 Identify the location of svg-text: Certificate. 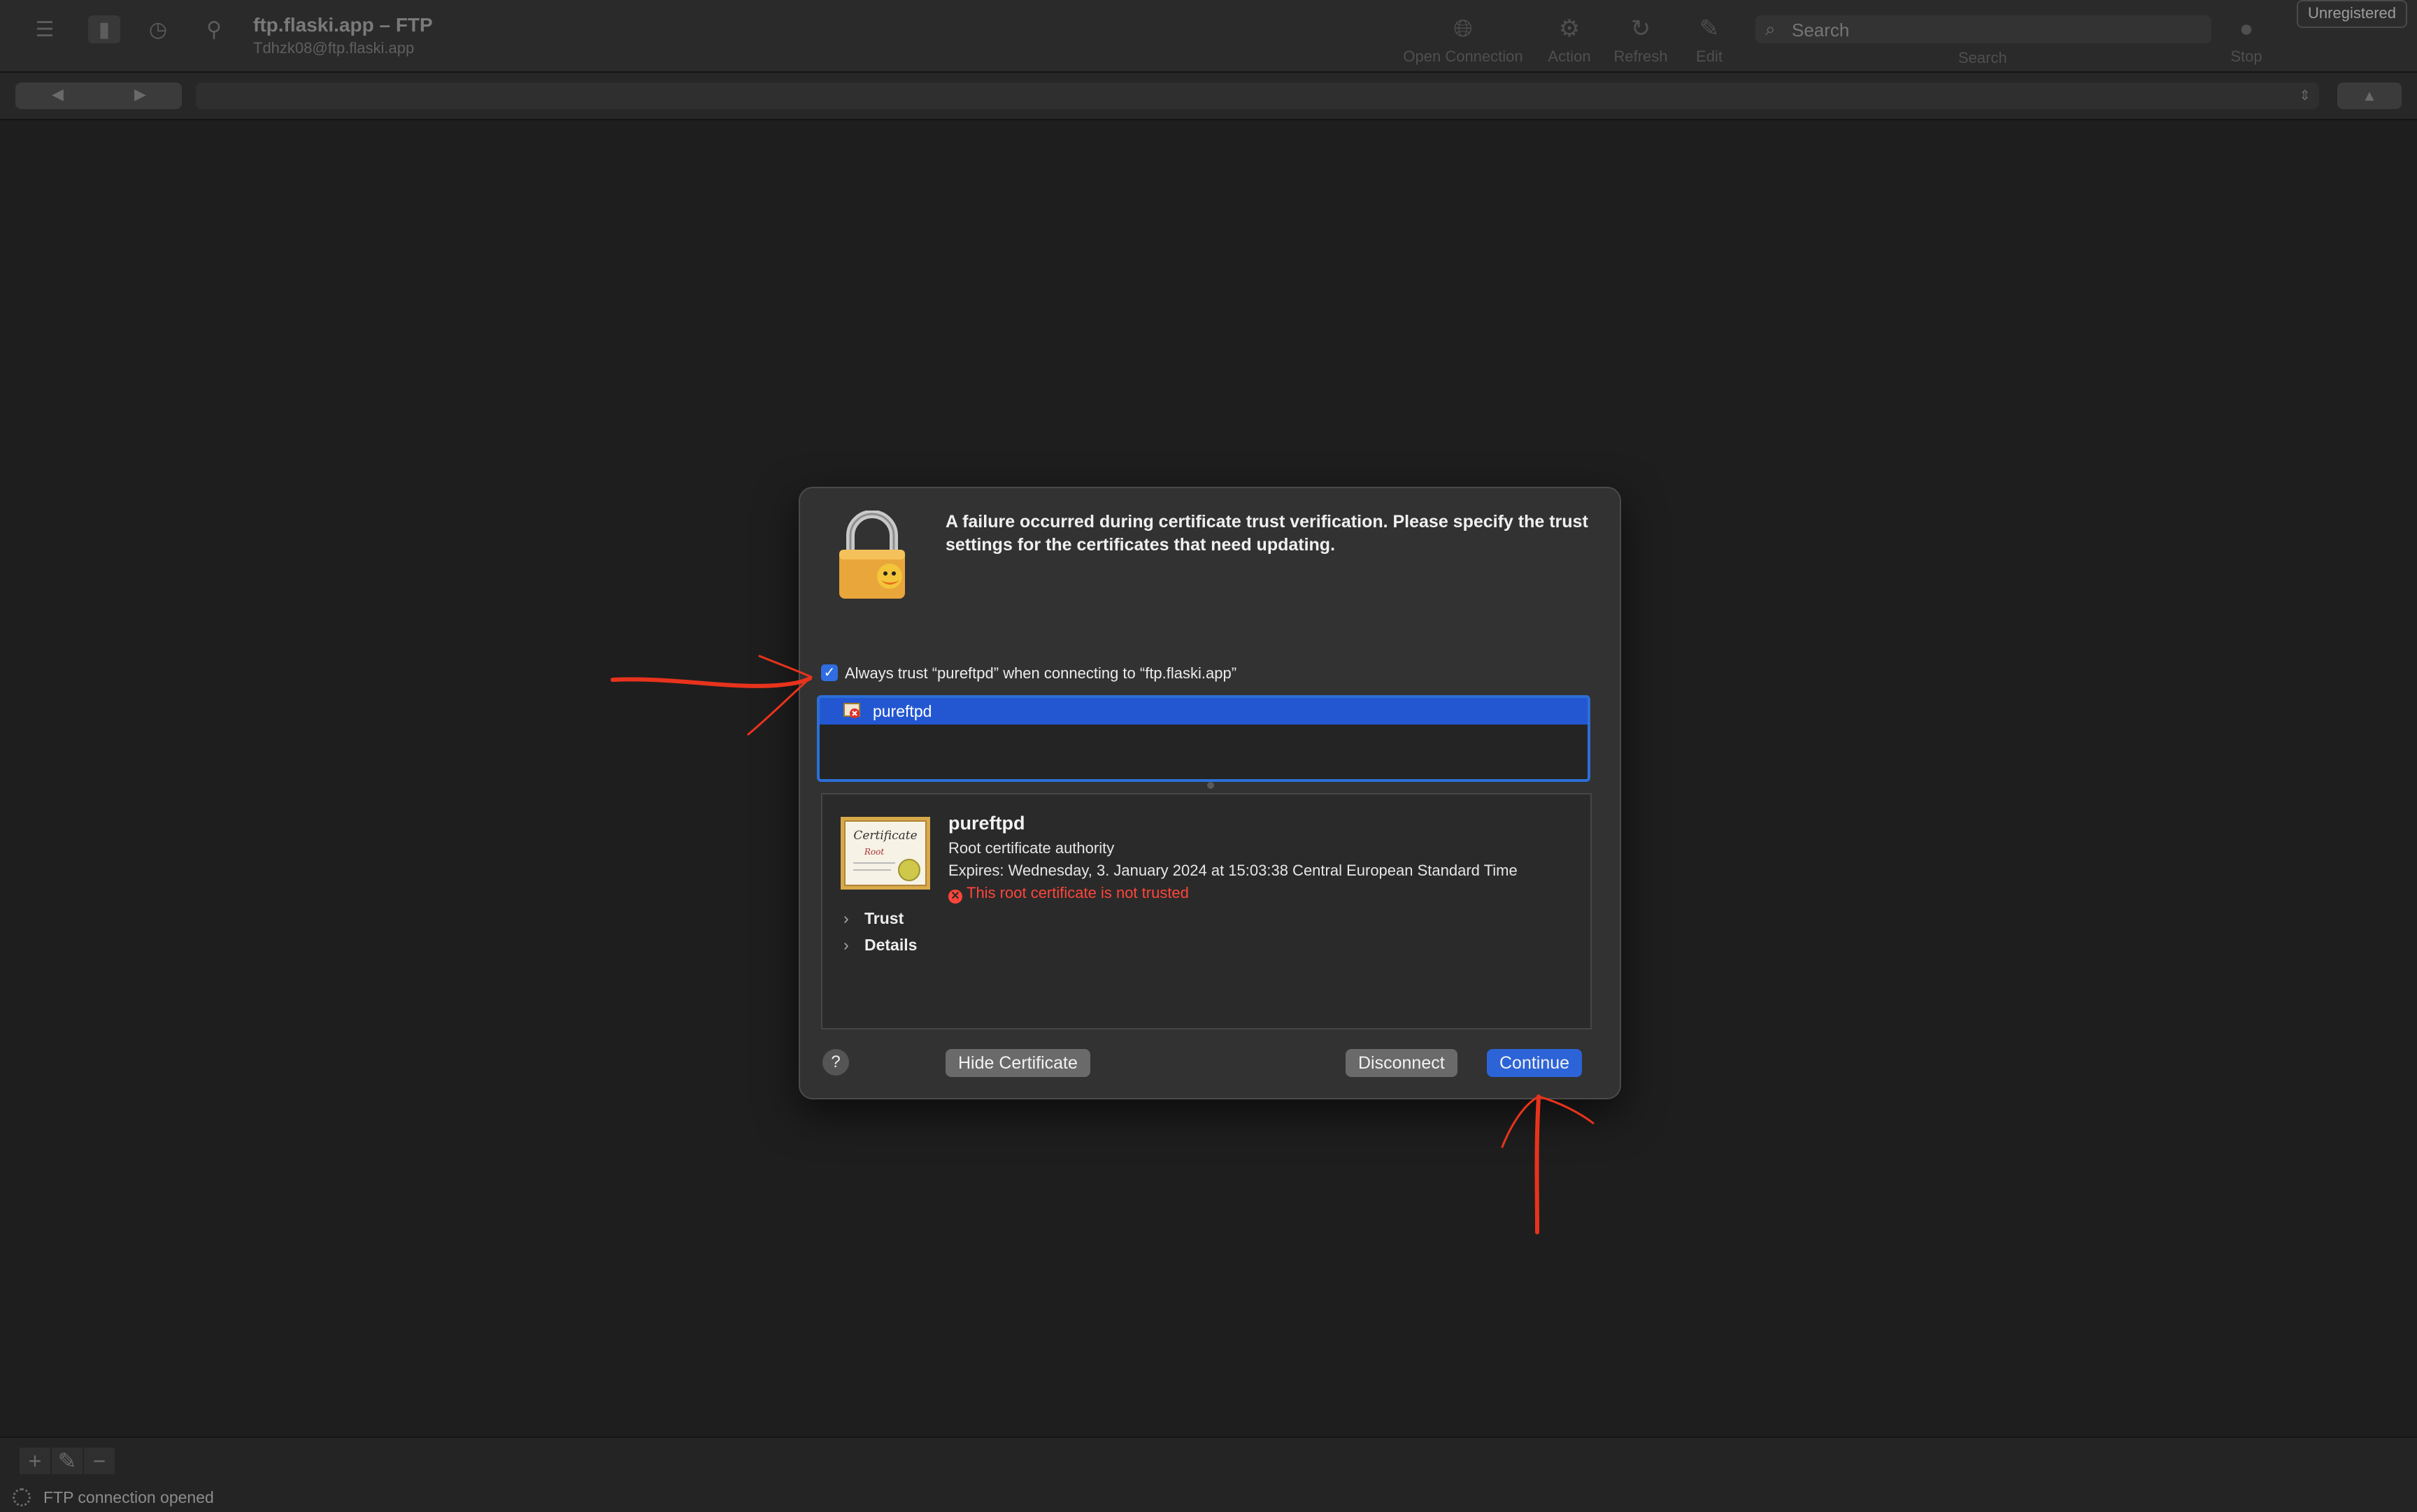
(885, 836).